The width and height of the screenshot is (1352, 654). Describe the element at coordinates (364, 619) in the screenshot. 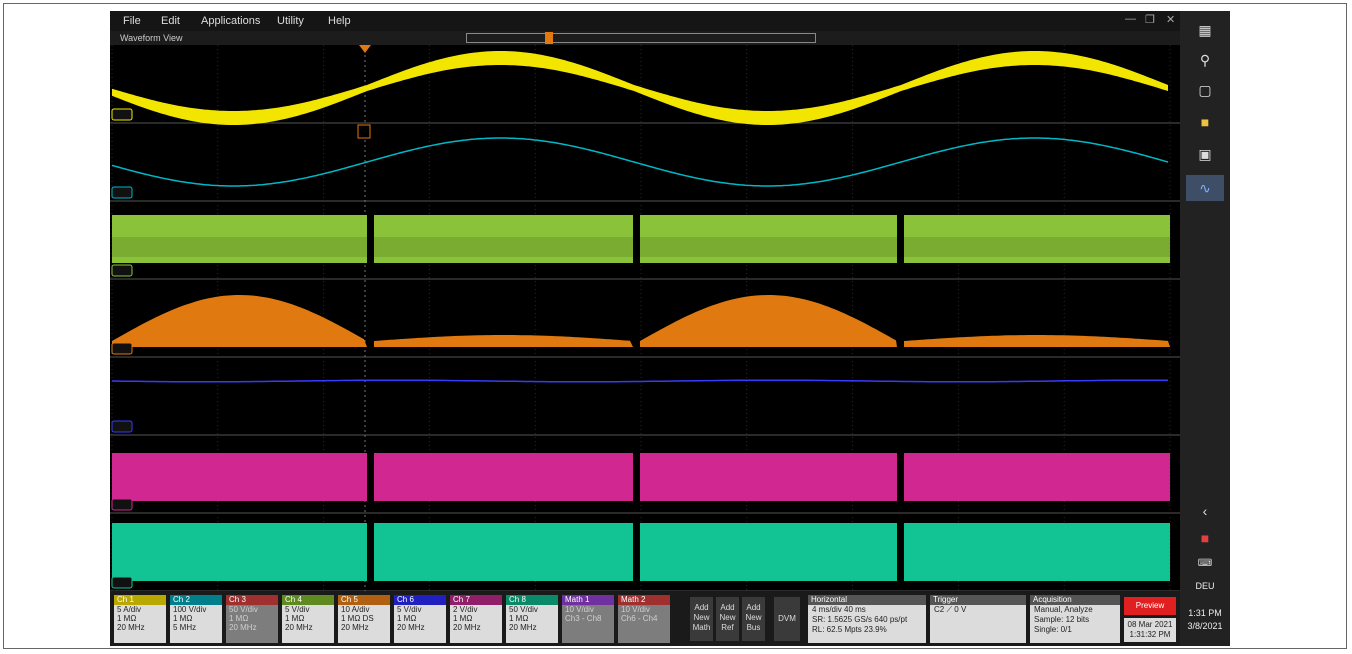

I see `channel-5-settings: Ch 5 10 A/div 1 MΩ DS 20 MHz` at that location.